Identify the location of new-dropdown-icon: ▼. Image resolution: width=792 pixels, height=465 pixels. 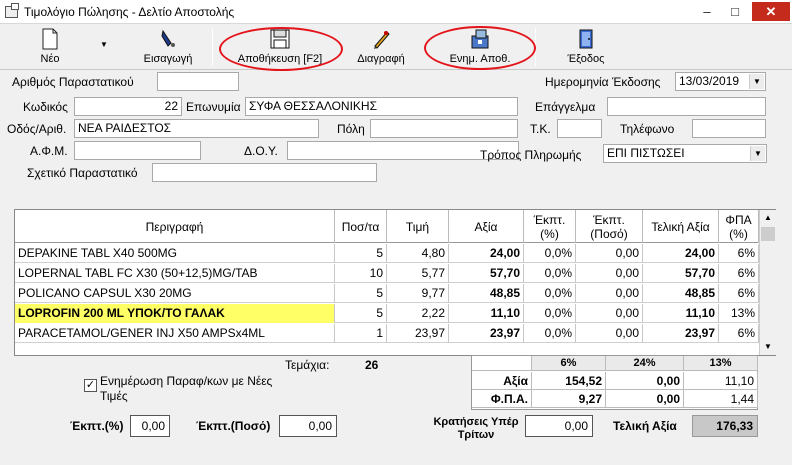
(104, 44).